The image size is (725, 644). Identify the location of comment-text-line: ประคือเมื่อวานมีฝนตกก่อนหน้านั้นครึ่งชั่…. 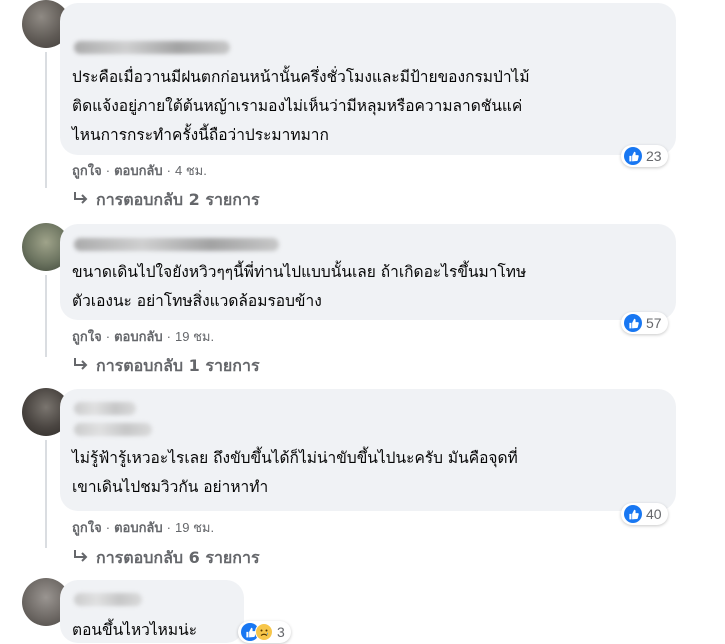
(301, 77).